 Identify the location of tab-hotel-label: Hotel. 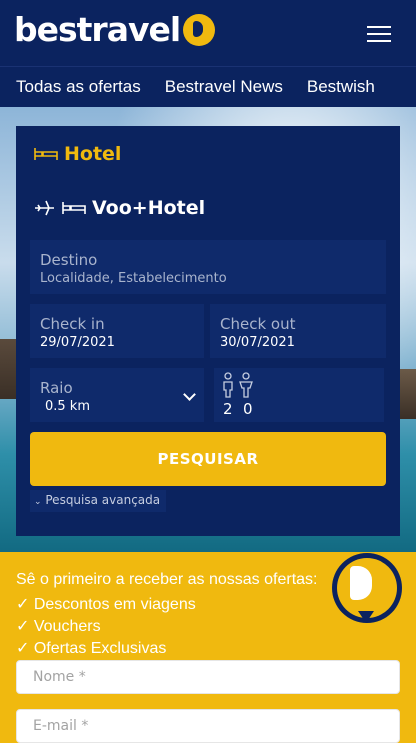
(93, 154).